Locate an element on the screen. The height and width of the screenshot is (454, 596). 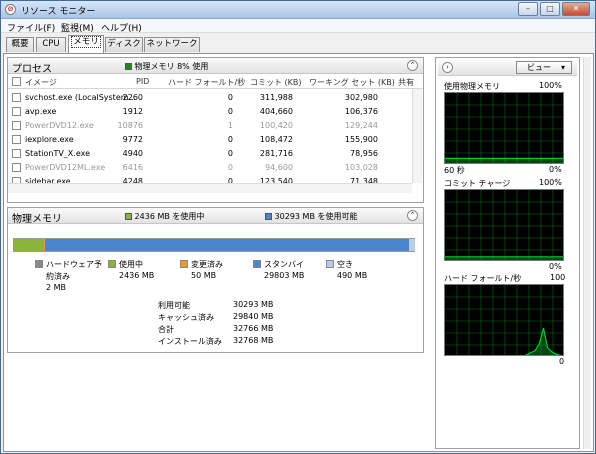
cell-ws: 78,956 is located at coordinates (364, 153).